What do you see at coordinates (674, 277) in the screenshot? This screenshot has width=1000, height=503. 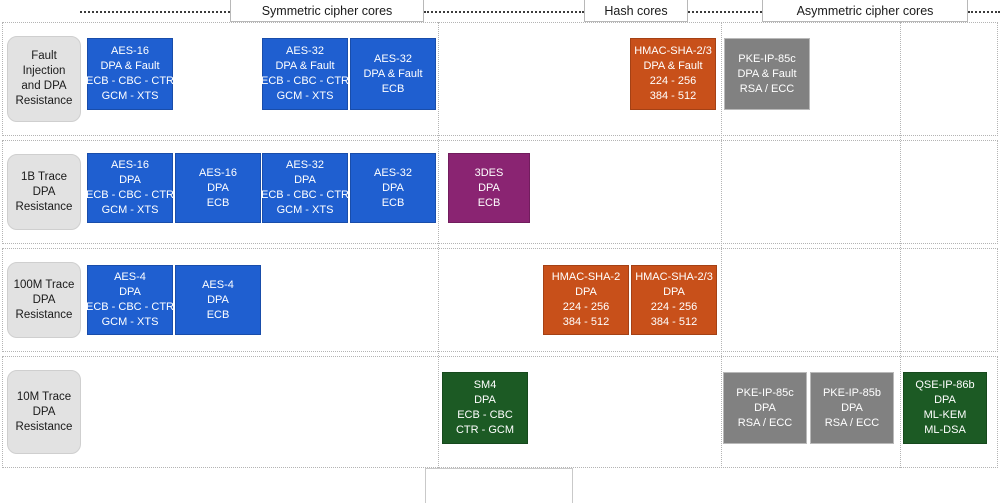 I see `core-name: HMAC-SHA-2/3` at bounding box center [674, 277].